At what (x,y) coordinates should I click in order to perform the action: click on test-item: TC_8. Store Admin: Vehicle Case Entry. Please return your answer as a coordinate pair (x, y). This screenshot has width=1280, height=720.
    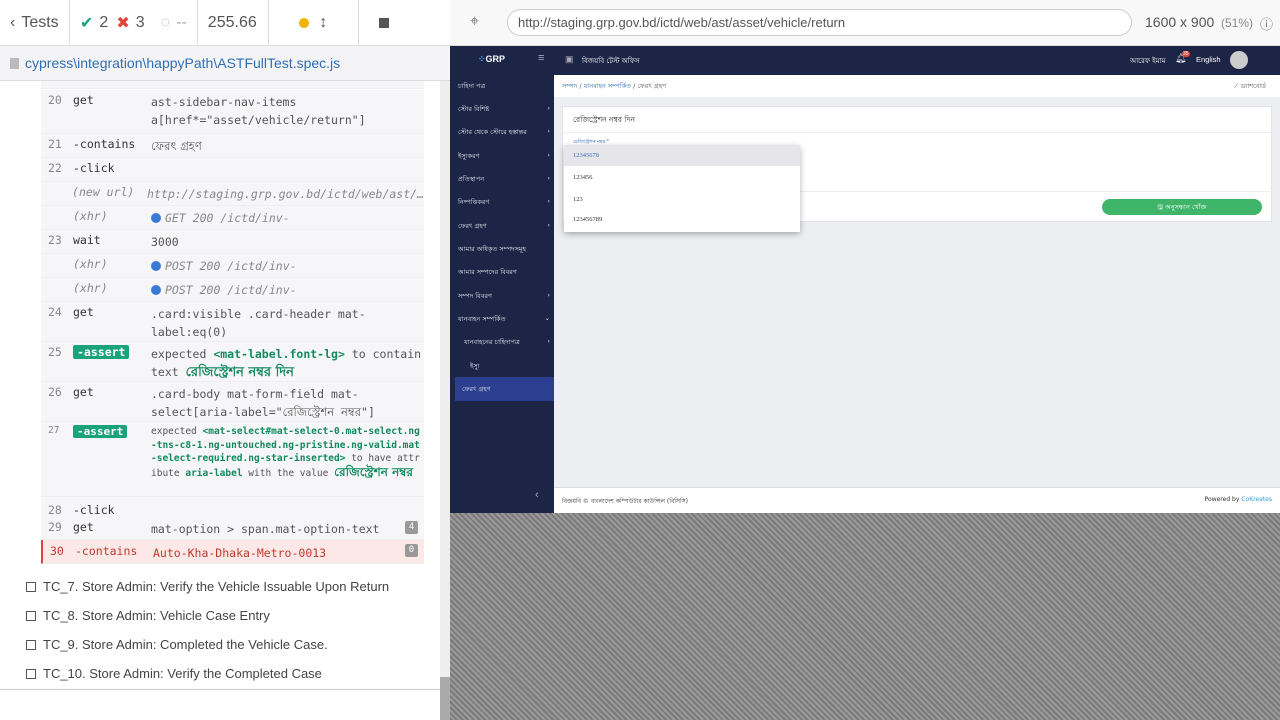
    Looking at the image, I should click on (148, 615).